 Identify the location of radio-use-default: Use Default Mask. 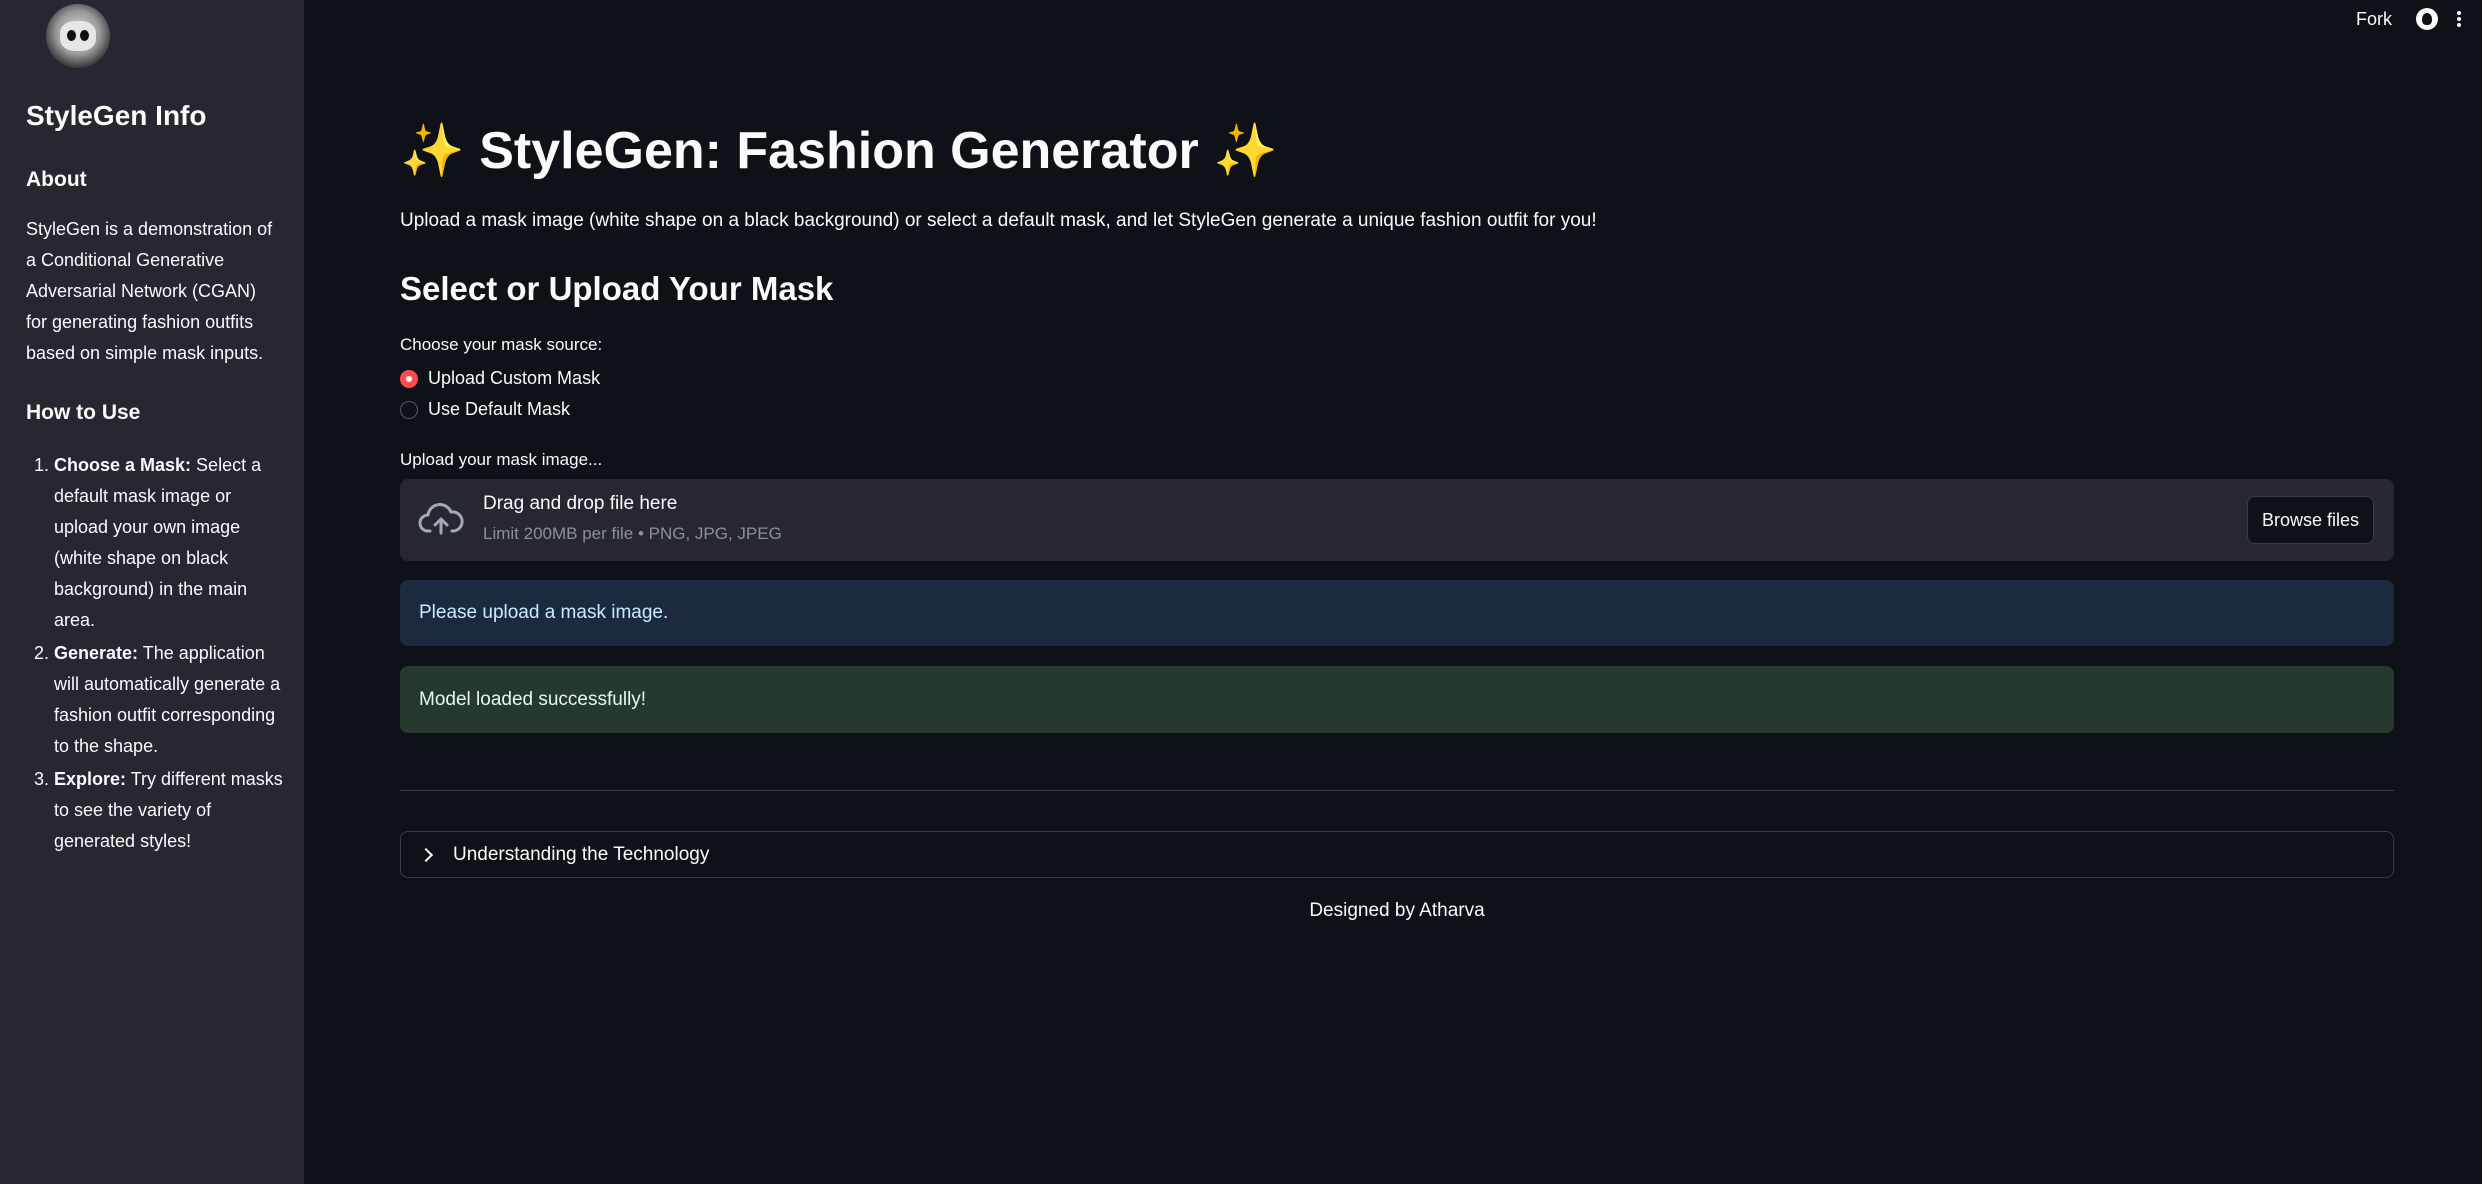
(485, 409).